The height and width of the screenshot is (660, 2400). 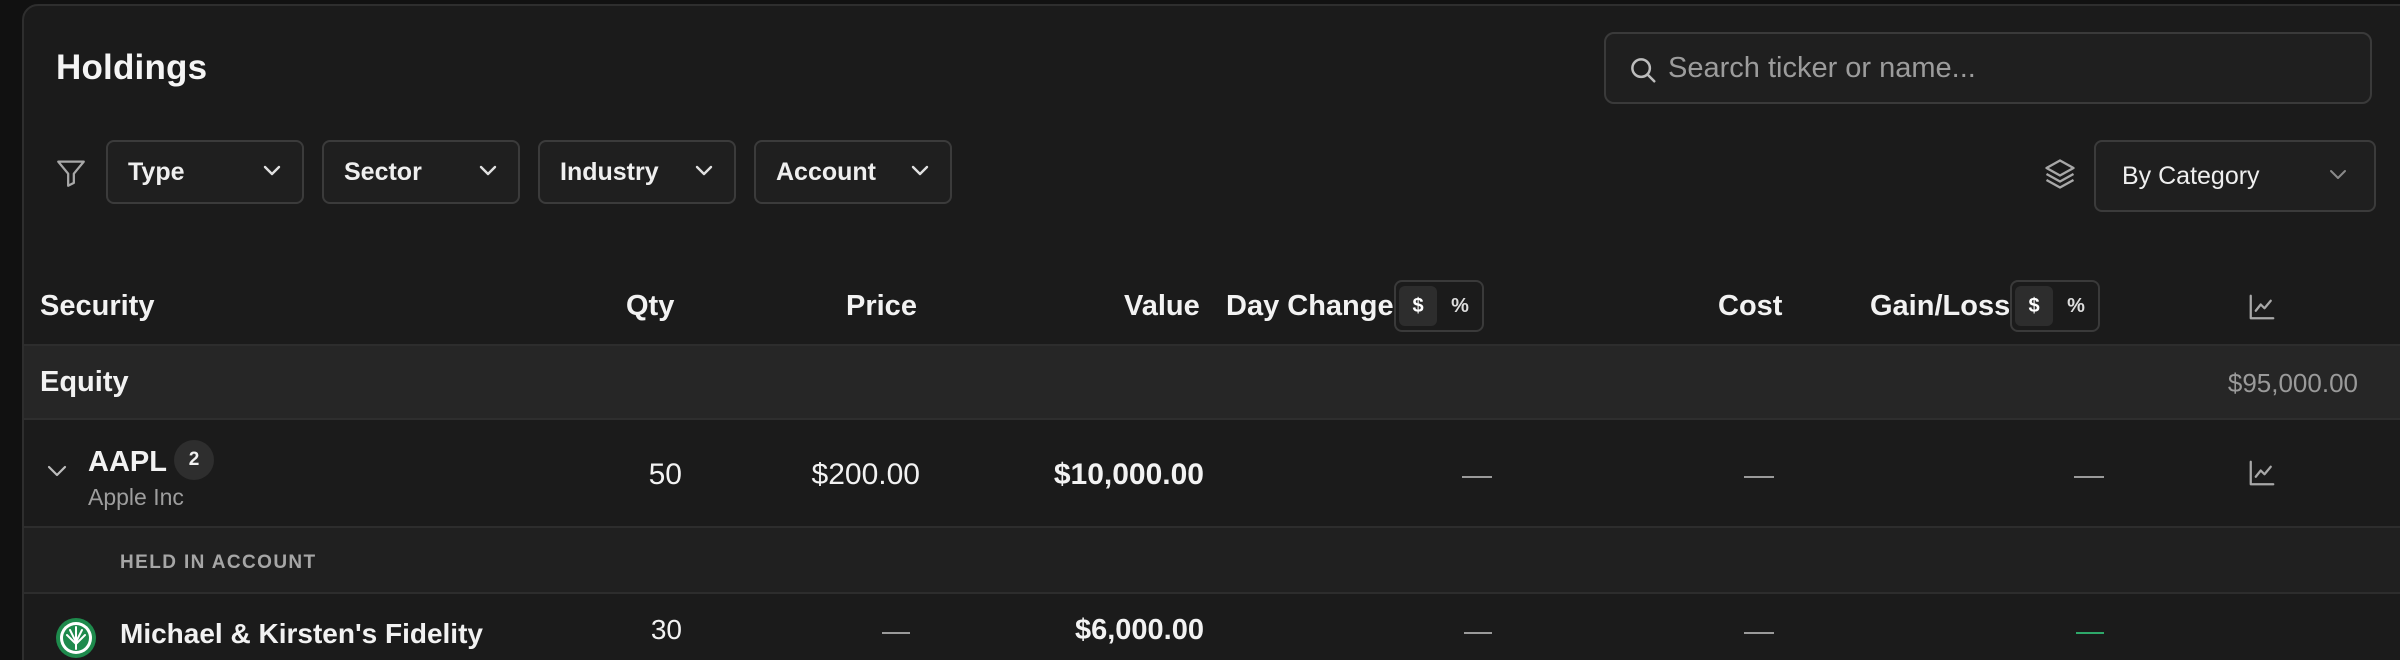 What do you see at coordinates (1139, 630) in the screenshot?
I see `account-value-cell: $6,000.00` at bounding box center [1139, 630].